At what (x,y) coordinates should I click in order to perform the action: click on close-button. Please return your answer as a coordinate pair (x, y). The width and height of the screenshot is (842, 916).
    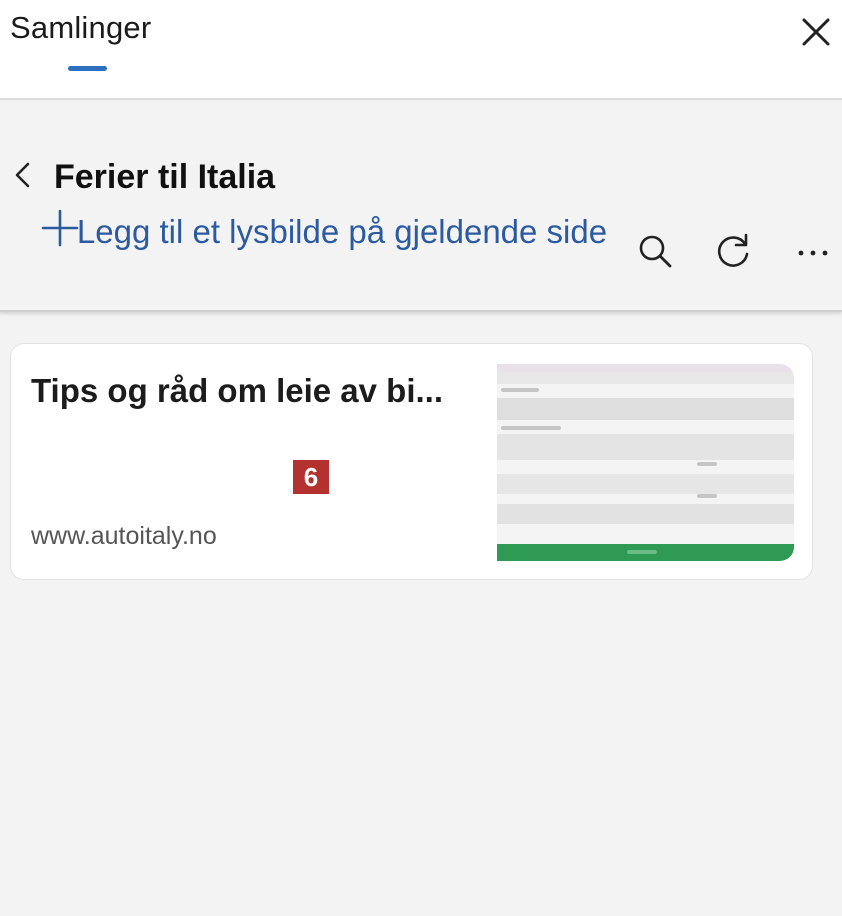
    Looking at the image, I should click on (816, 32).